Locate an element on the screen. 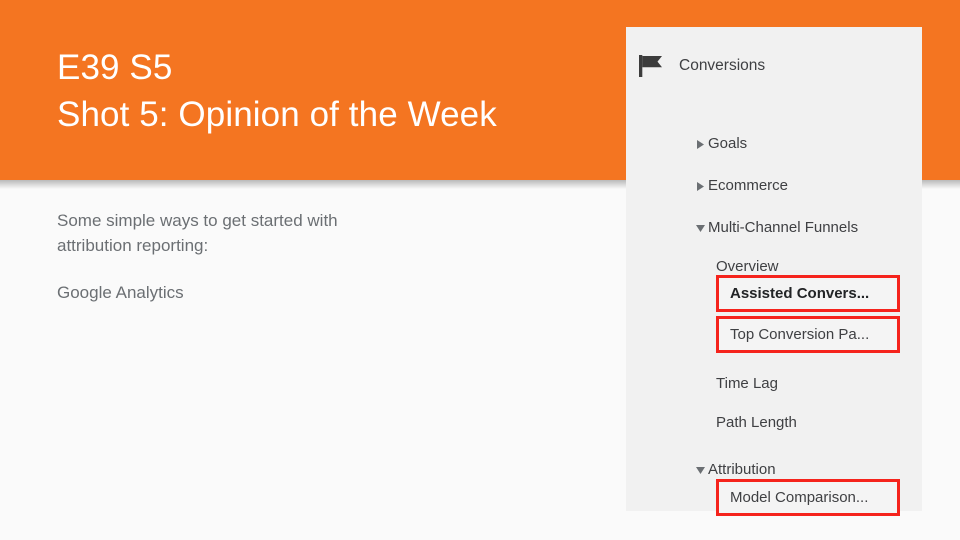  flag-icon is located at coordinates (658, 66).